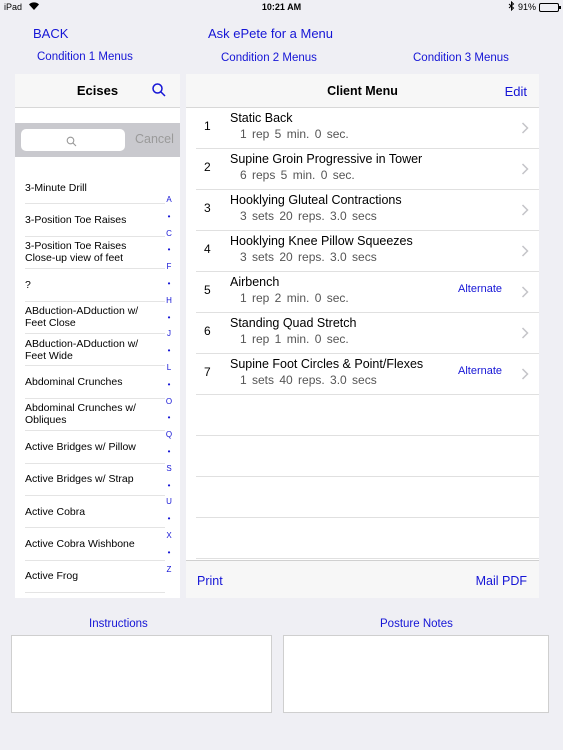 The image size is (563, 750). I want to click on instructions-label: Instructions, so click(118, 624).